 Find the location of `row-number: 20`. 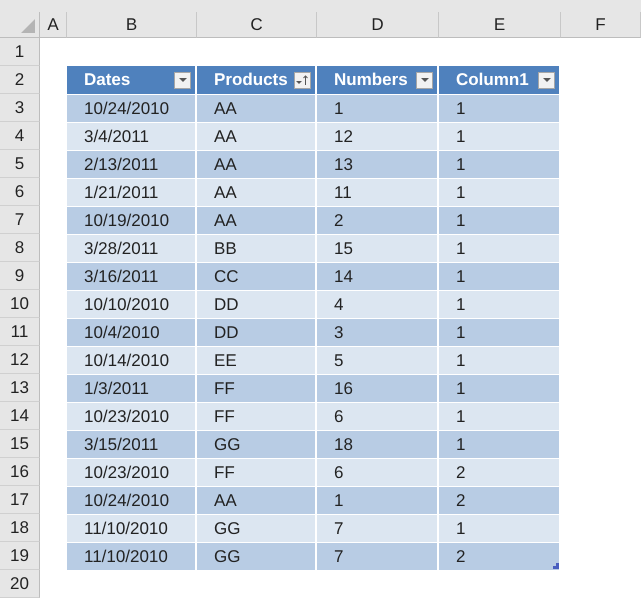

row-number: 20 is located at coordinates (20, 584).